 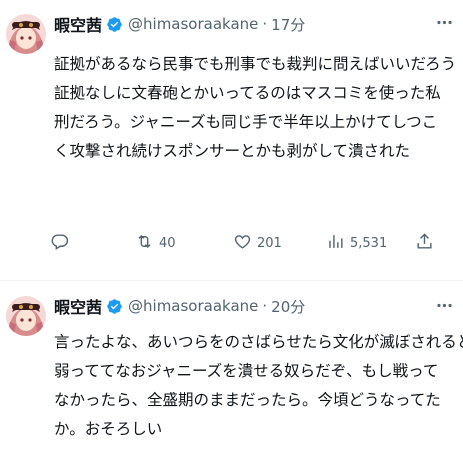 I want to click on share-icon, so click(x=424, y=243).